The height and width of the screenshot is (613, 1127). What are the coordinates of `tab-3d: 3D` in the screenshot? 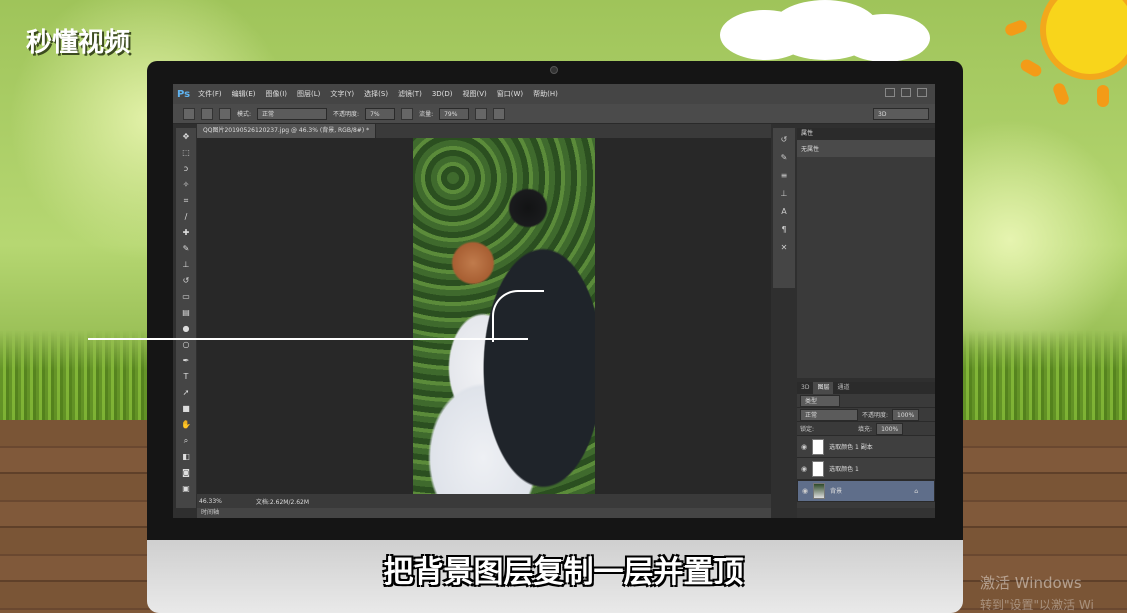 It's located at (805, 388).